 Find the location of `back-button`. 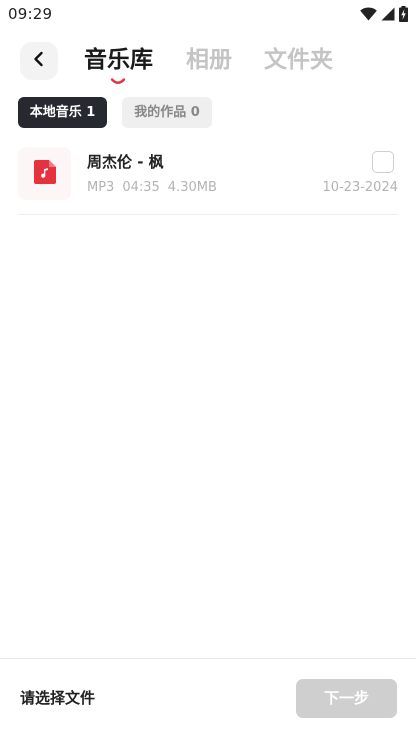

back-button is located at coordinates (39, 61).